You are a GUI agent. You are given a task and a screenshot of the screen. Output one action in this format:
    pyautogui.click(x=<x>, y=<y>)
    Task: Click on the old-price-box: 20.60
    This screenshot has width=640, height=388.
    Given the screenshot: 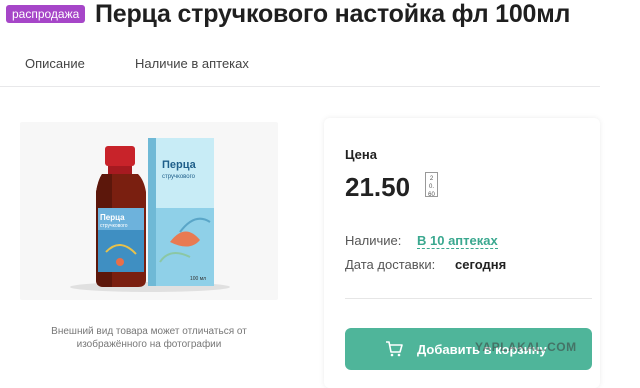 What is the action you would take?
    pyautogui.click(x=431, y=185)
    